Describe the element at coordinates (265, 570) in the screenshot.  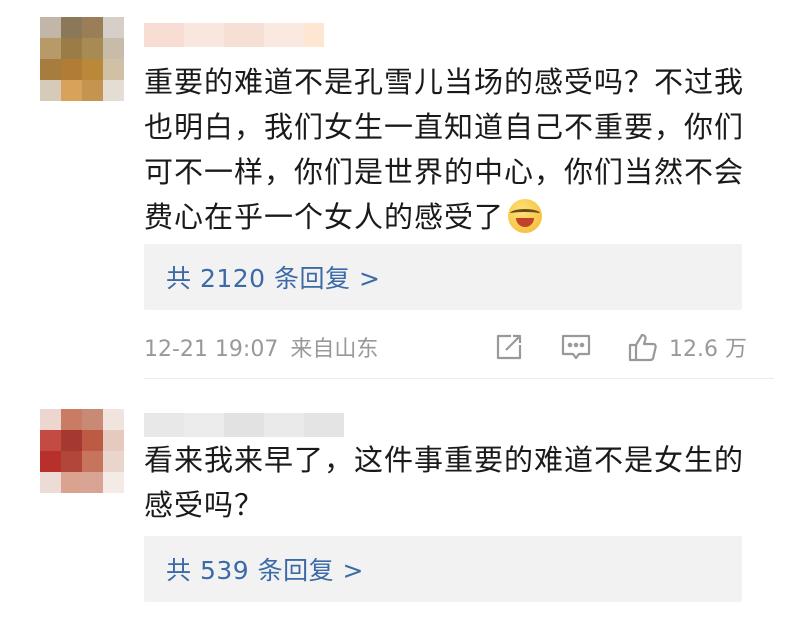
I see `replies-count-label: 共 539 条回复 >` at that location.